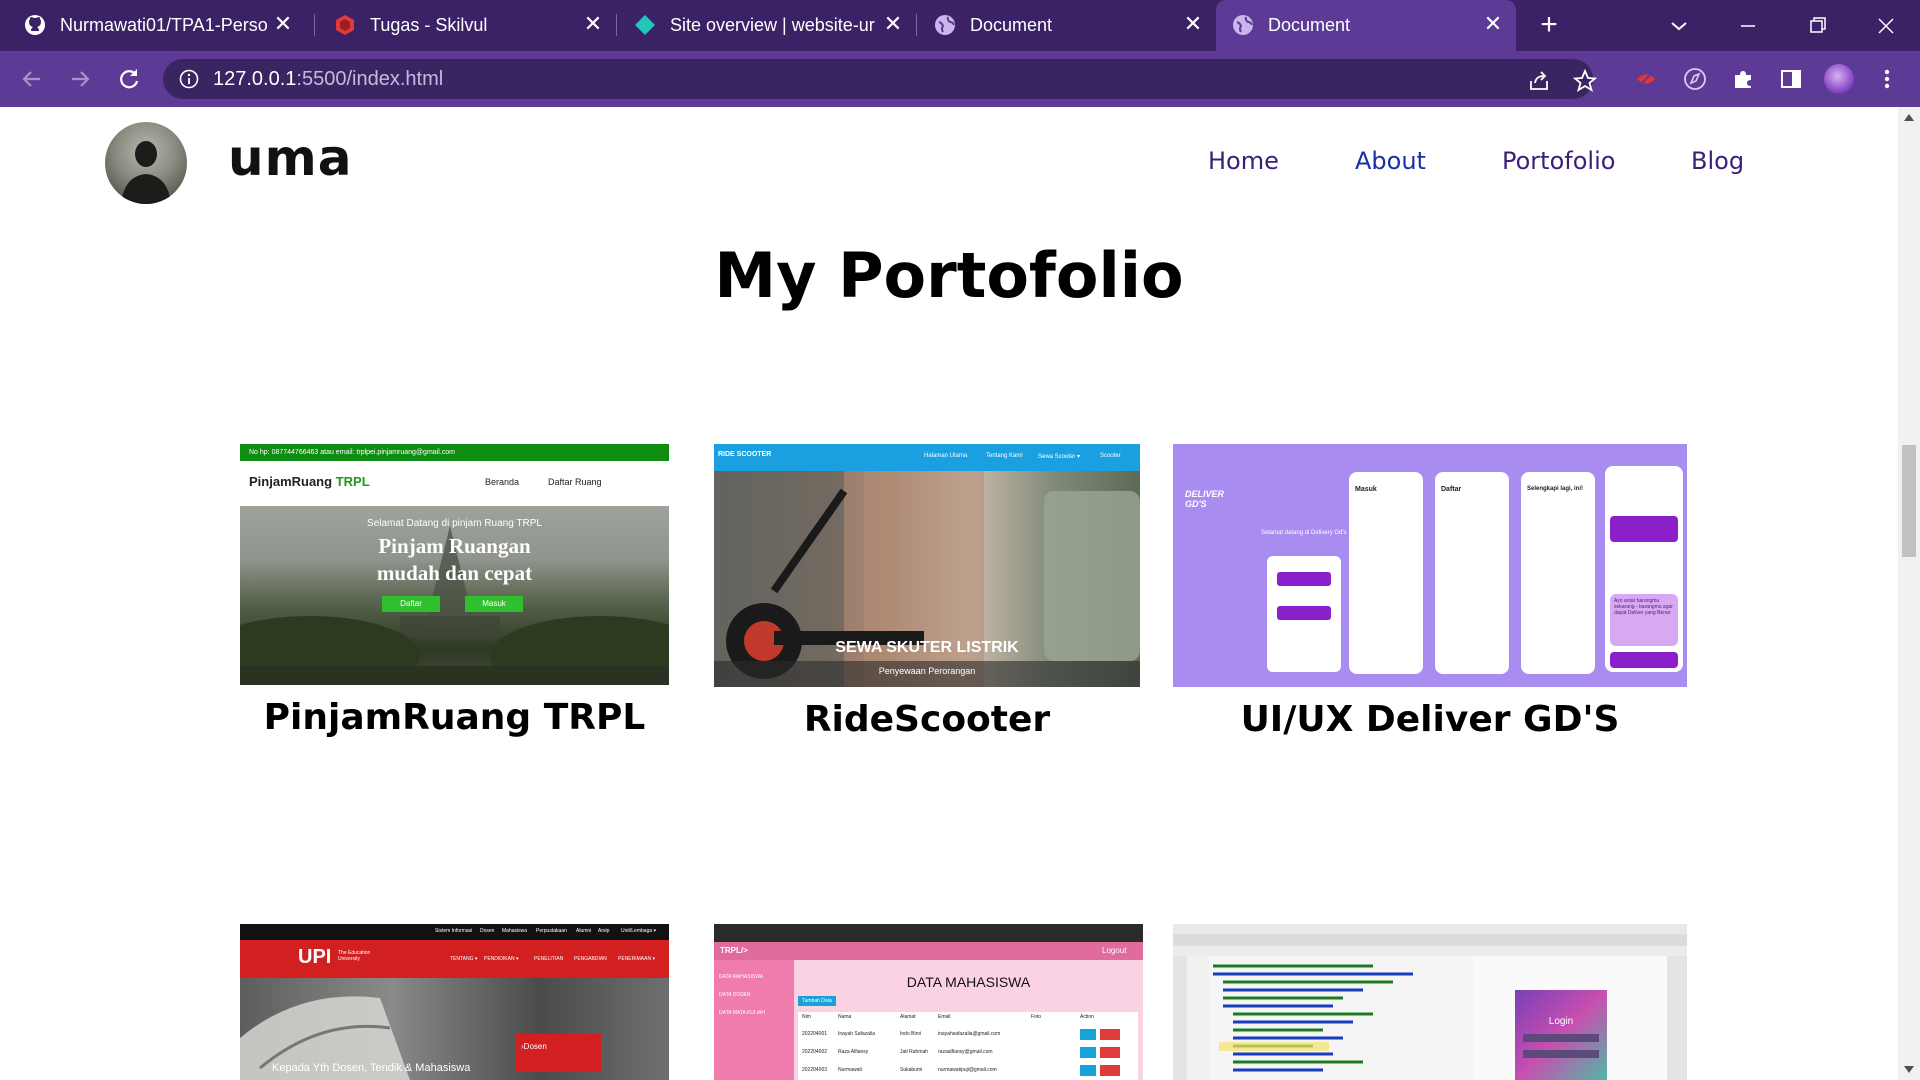 The image size is (1920, 1080). I want to click on share-icon, so click(1539, 81).